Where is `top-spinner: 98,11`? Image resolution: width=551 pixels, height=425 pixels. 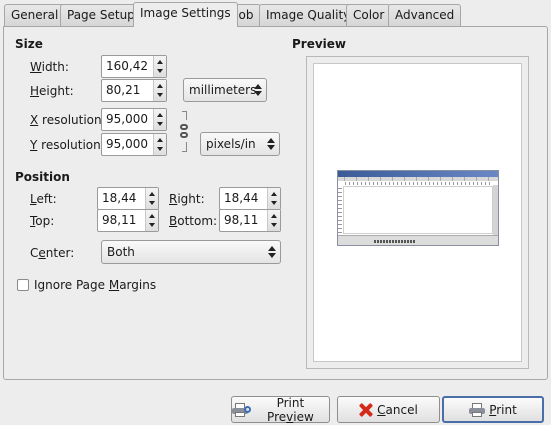
top-spinner: 98,11 is located at coordinates (128, 220).